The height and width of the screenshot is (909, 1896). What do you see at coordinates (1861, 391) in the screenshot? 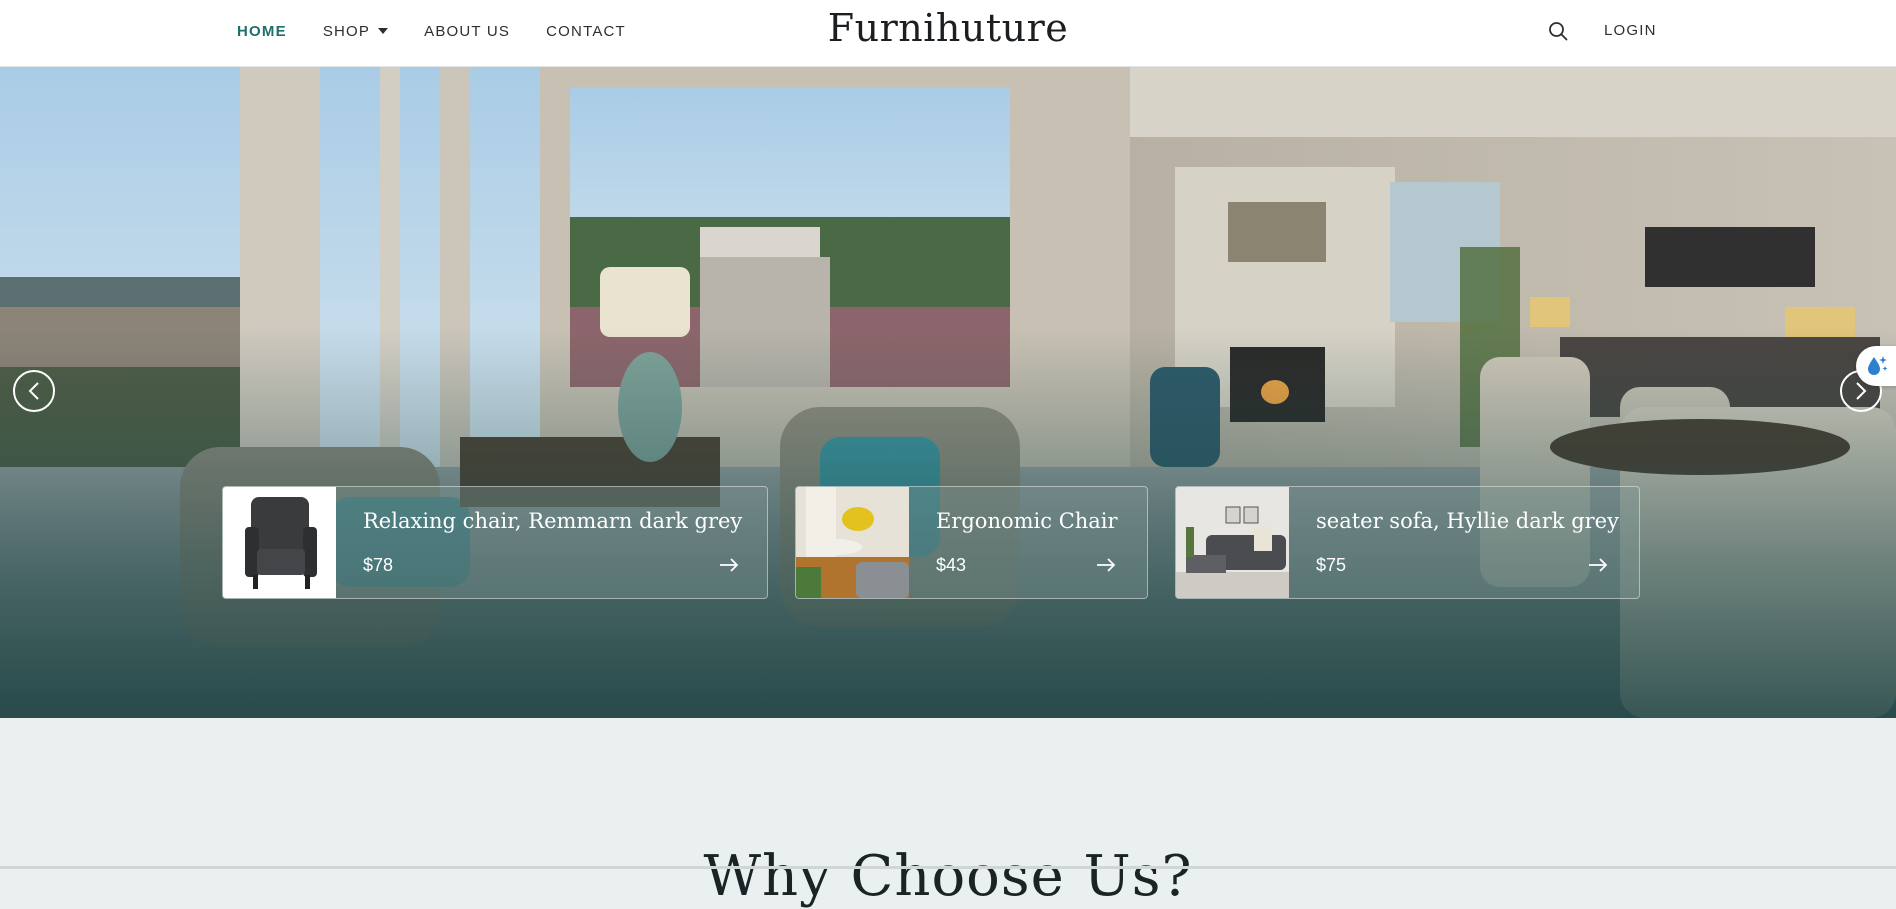
I see `chevron-right-icon` at bounding box center [1861, 391].